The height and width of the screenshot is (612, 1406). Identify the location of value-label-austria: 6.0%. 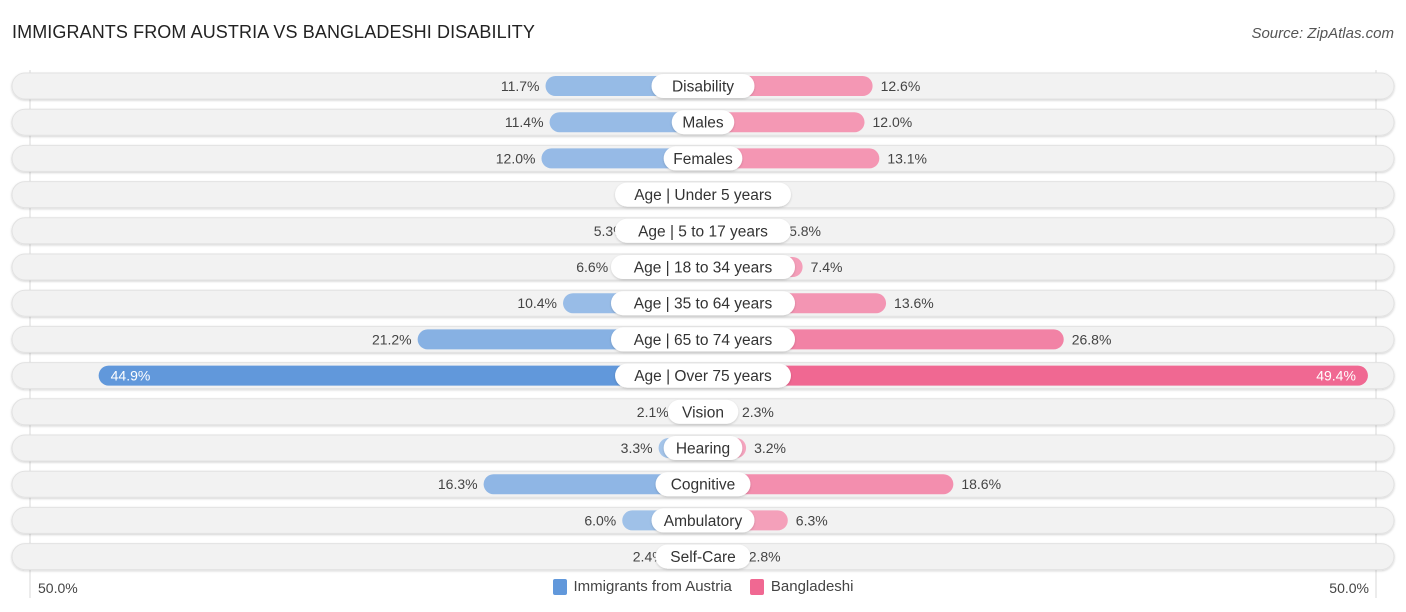
(600, 520).